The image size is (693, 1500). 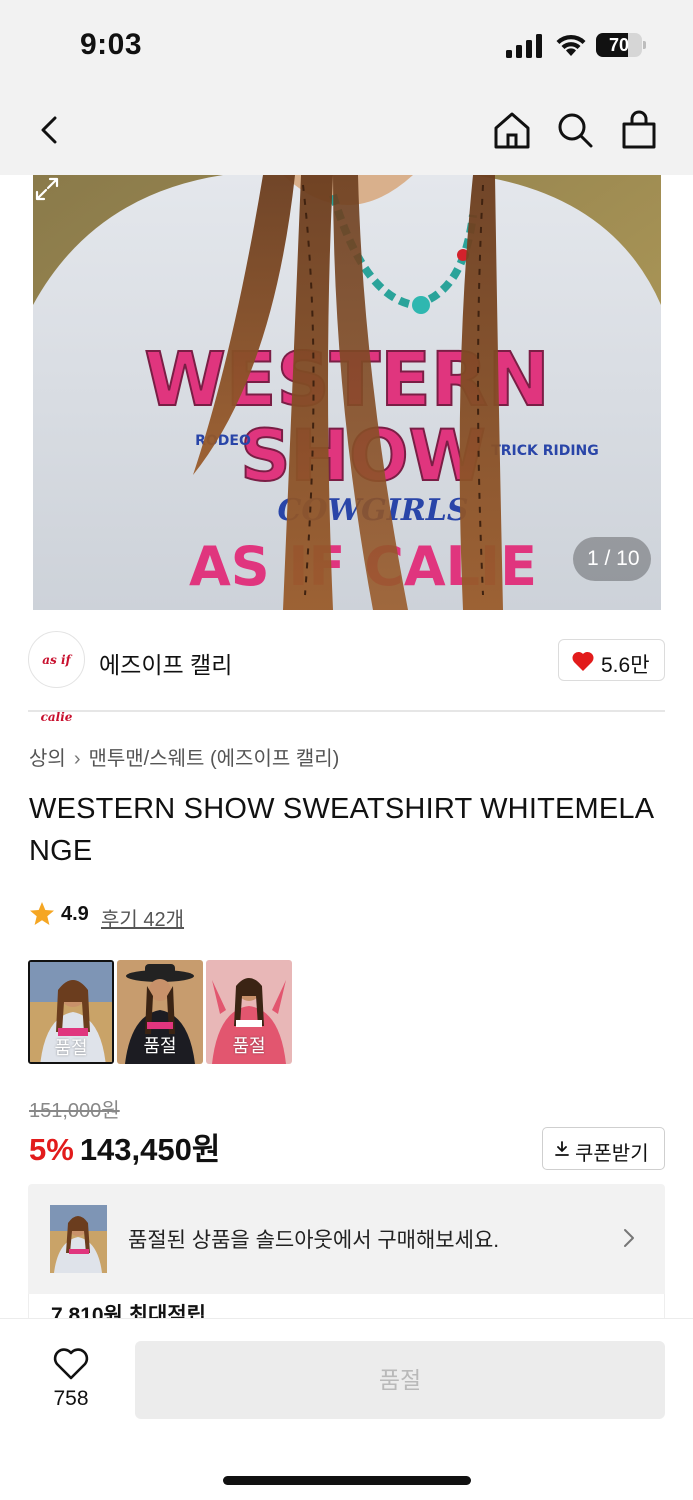 What do you see at coordinates (47, 759) in the screenshot?
I see `breadcrumb-category: 상의` at bounding box center [47, 759].